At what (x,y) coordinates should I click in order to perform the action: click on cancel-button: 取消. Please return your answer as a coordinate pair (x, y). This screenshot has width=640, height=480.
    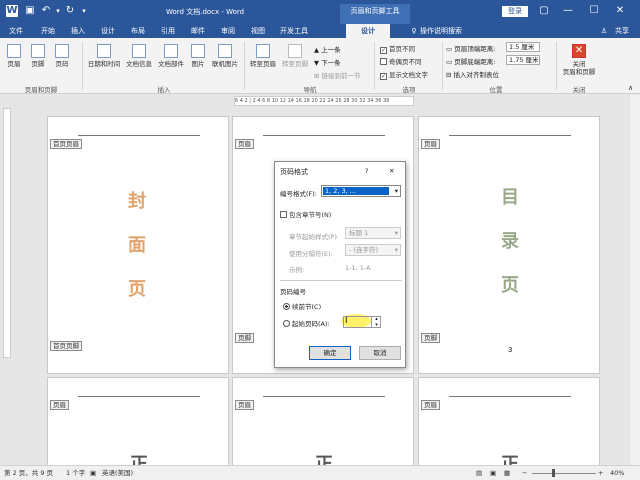
    Looking at the image, I should click on (380, 353).